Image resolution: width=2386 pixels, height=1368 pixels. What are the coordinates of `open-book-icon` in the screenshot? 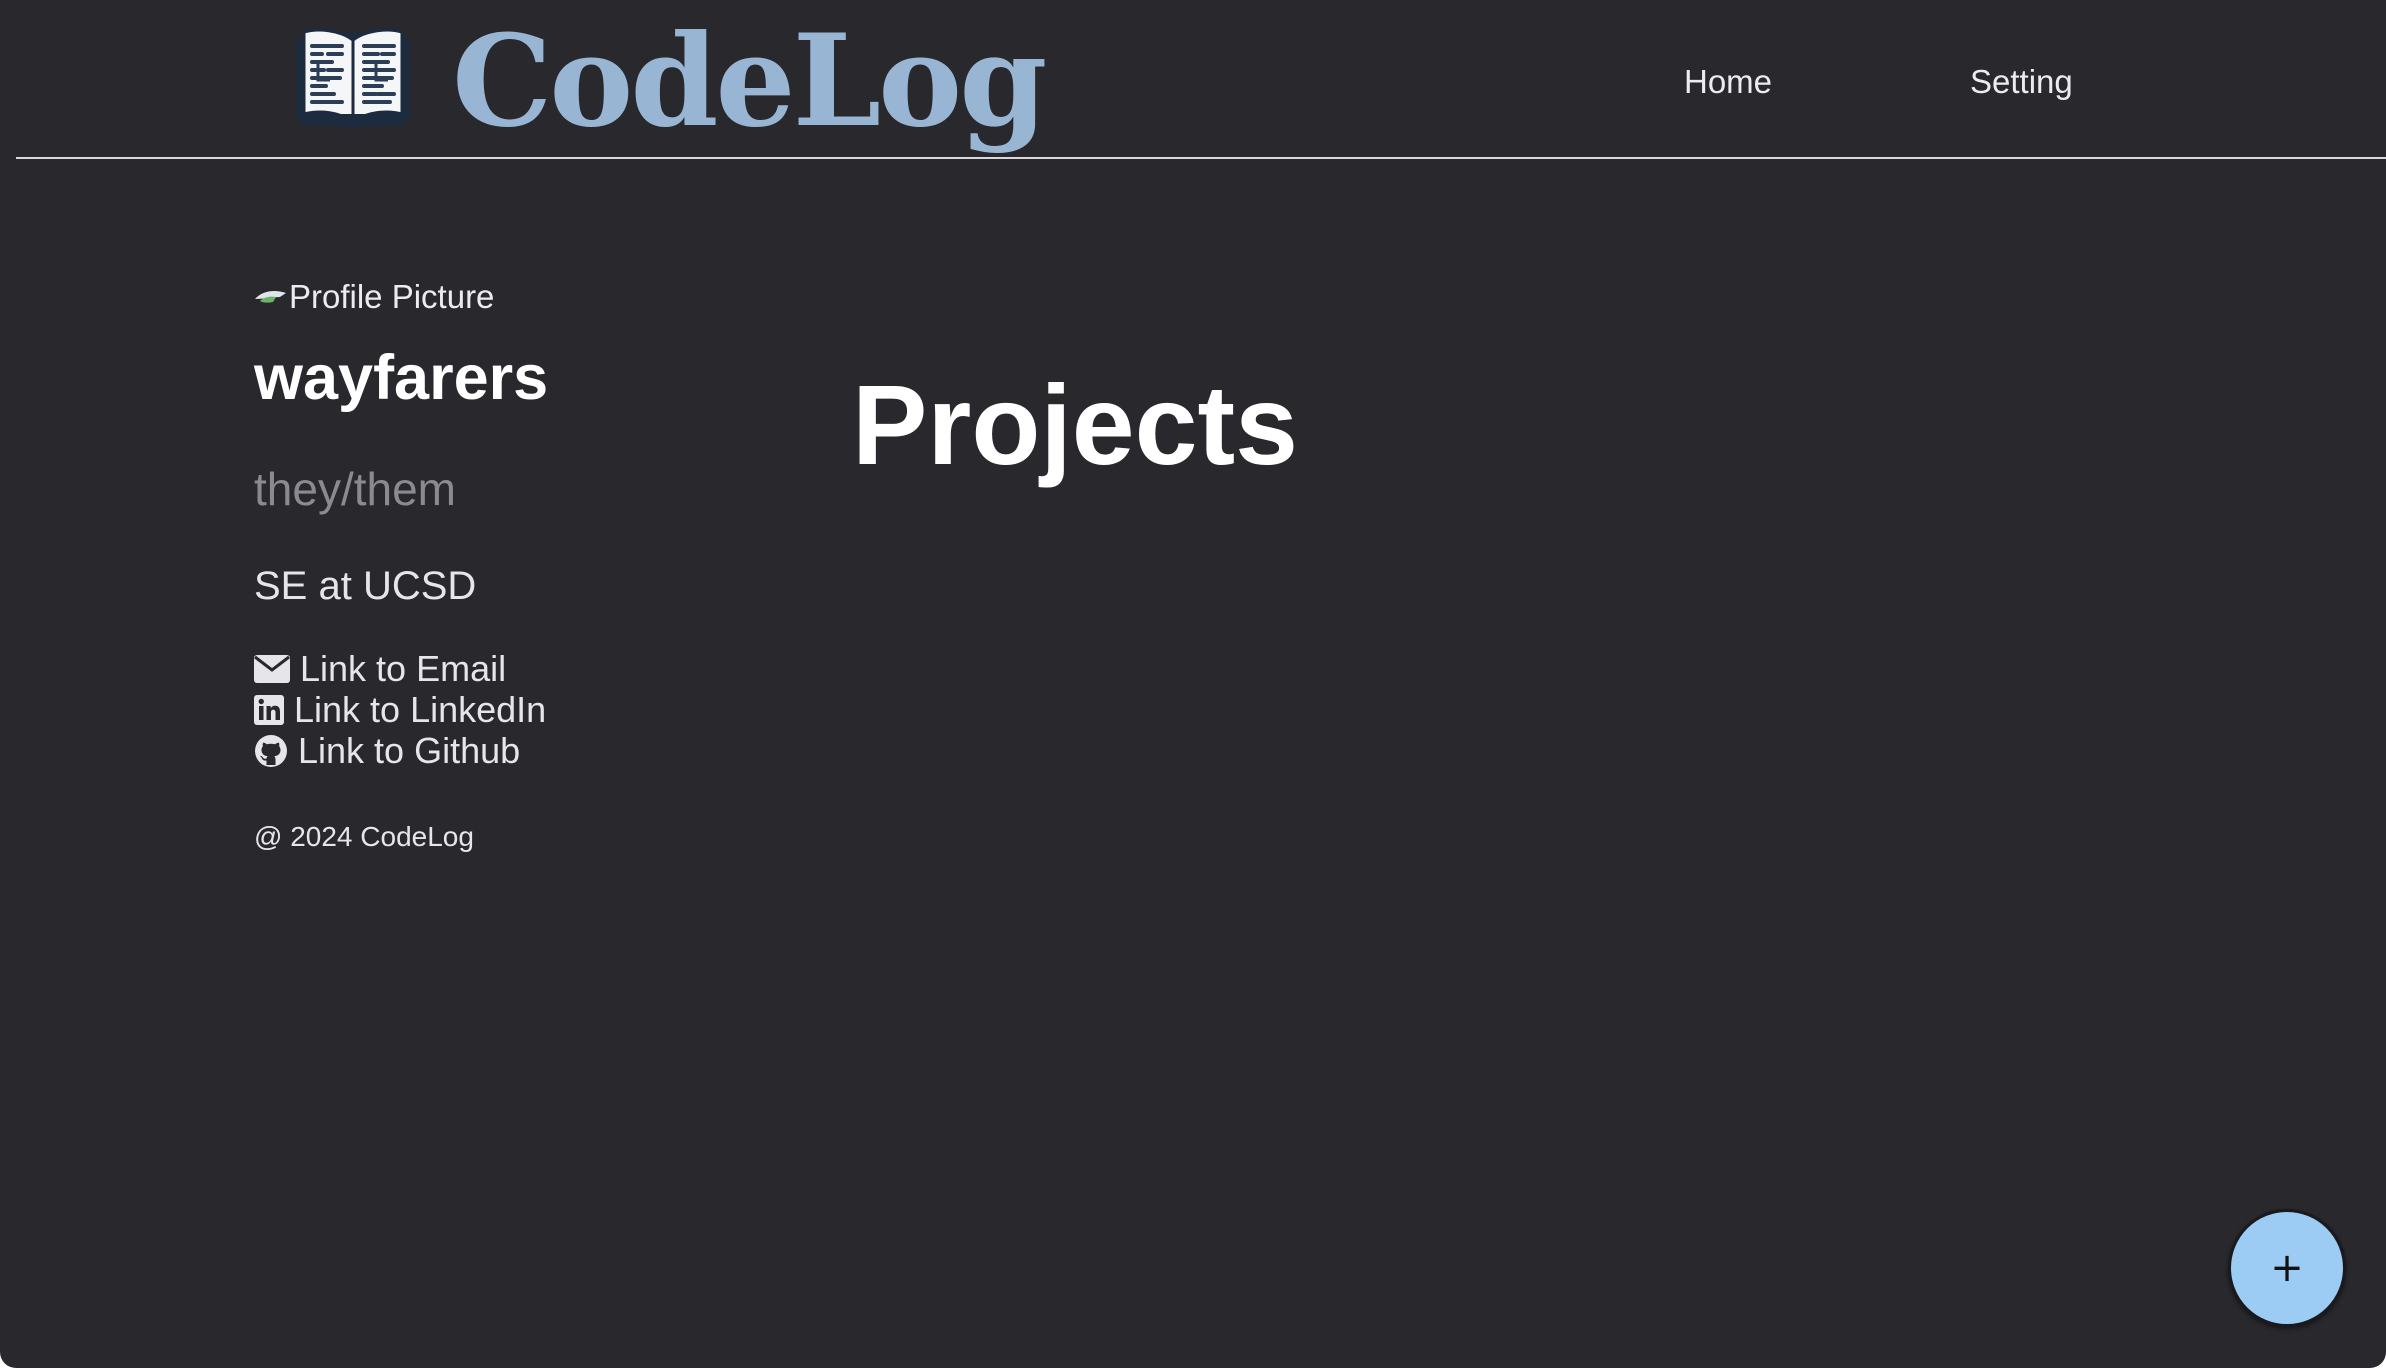 It's located at (353, 78).